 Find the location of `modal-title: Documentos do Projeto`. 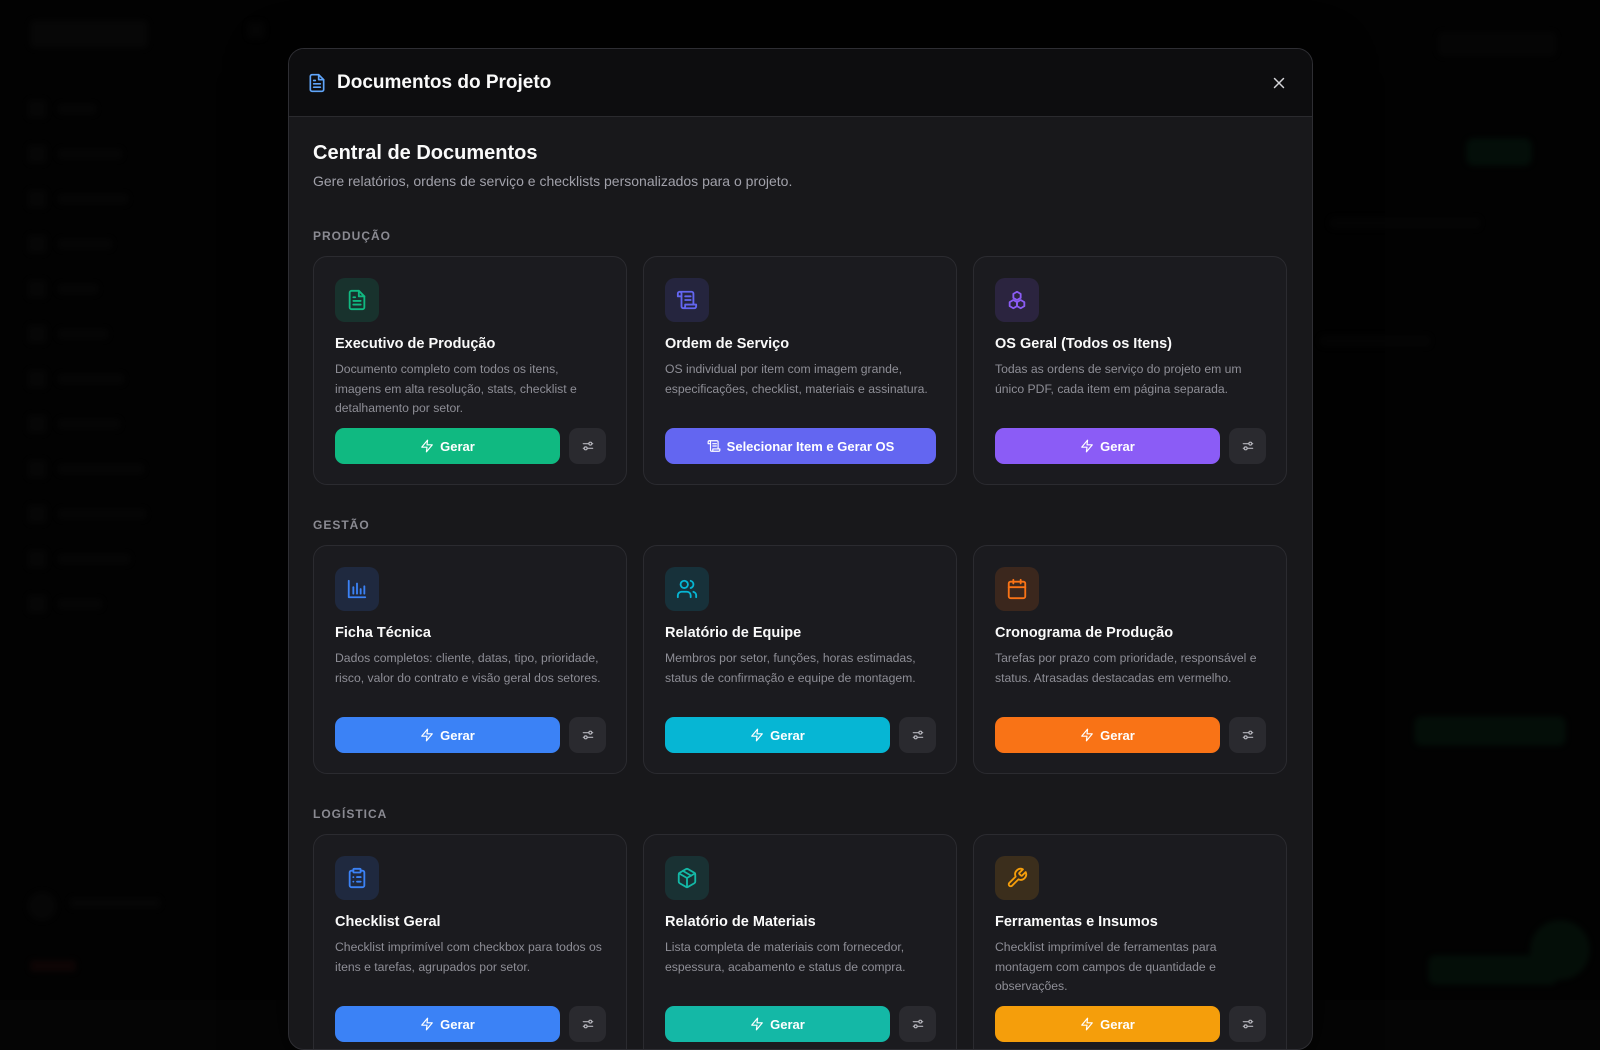

modal-title: Documentos do Projeto is located at coordinates (444, 82).